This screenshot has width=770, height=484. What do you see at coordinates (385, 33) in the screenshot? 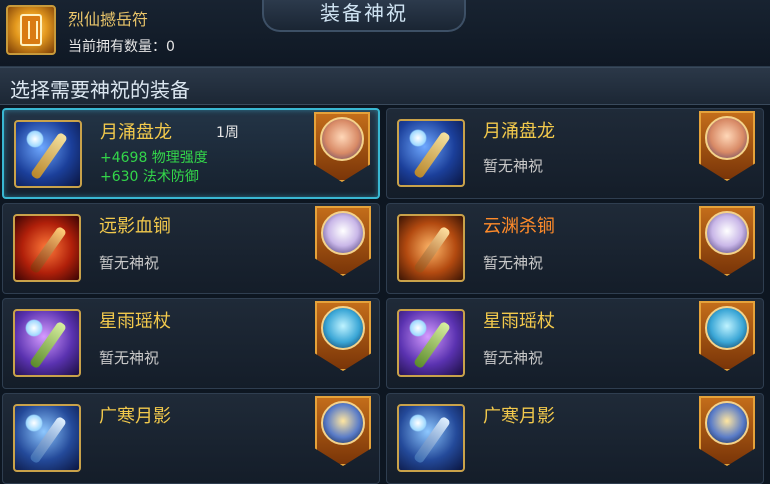
I see `header-bar: 烈仙撼岳符 当前拥有数量：0 装备神祝` at bounding box center [385, 33].